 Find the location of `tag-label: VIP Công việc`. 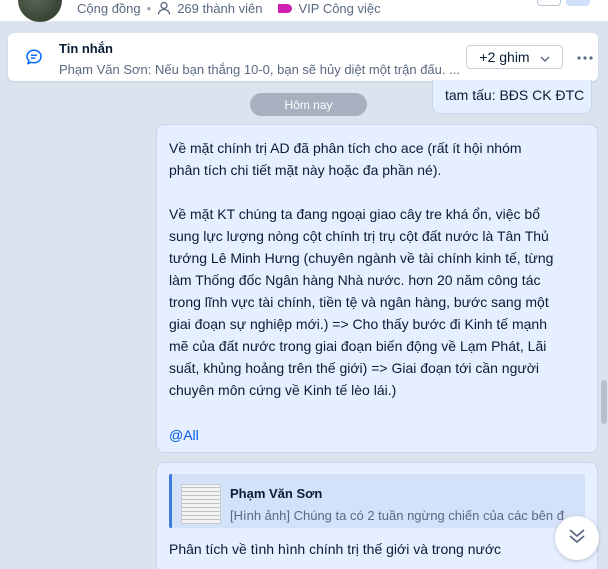

tag-label: VIP Công việc is located at coordinates (339, 8).